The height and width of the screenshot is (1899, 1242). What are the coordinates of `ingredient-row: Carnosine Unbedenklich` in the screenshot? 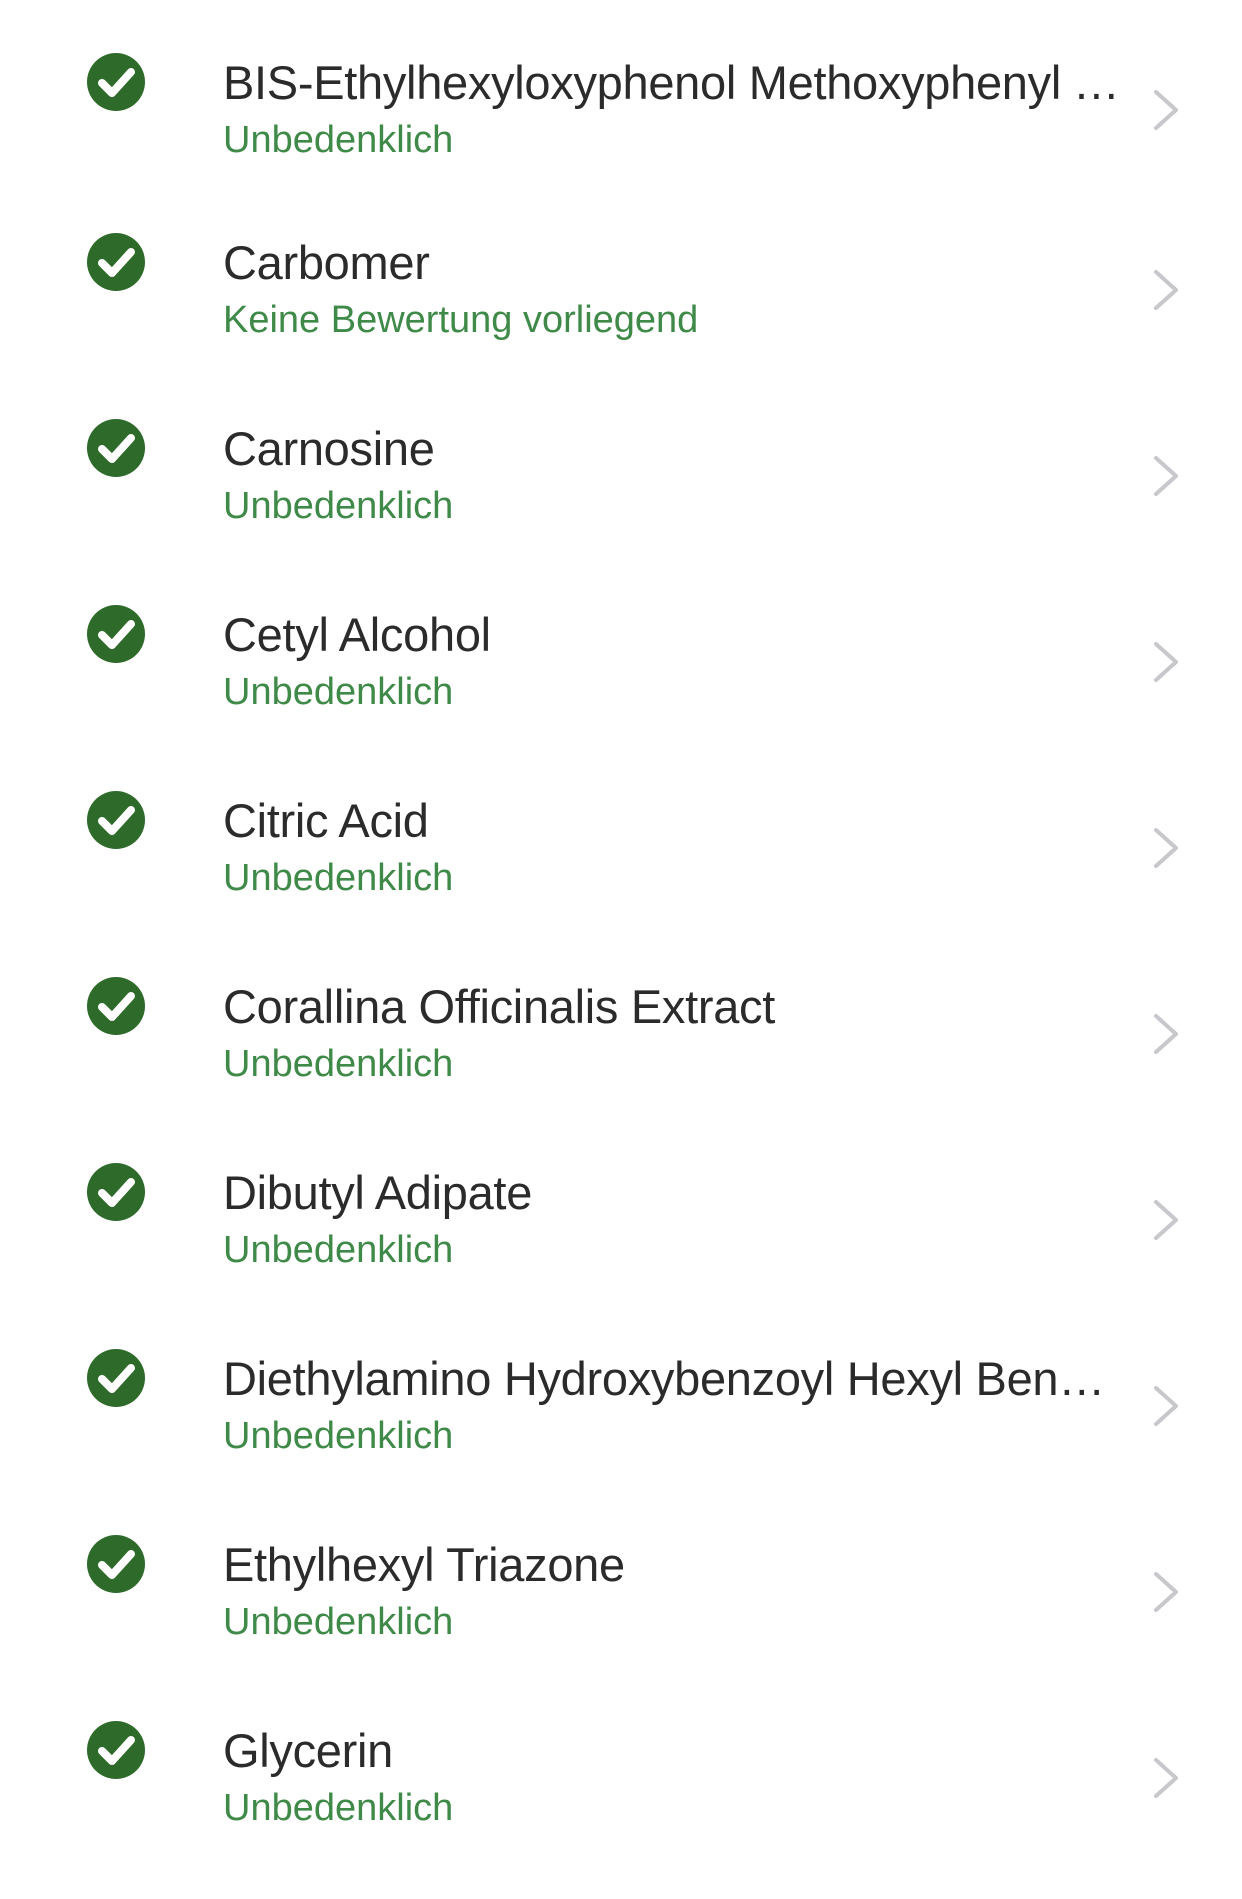 It's located at (621, 459).